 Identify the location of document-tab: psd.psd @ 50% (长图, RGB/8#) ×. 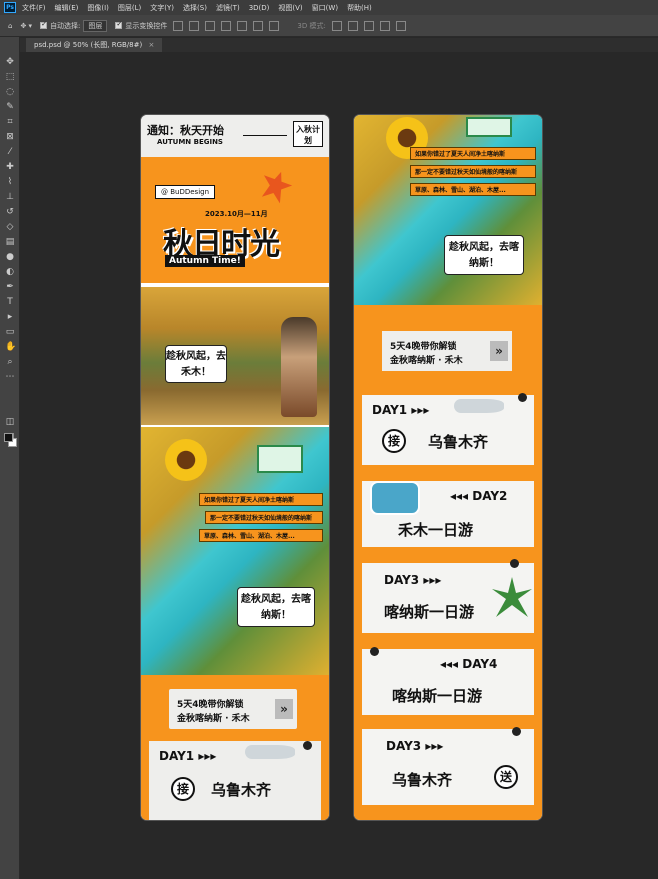
(94, 45).